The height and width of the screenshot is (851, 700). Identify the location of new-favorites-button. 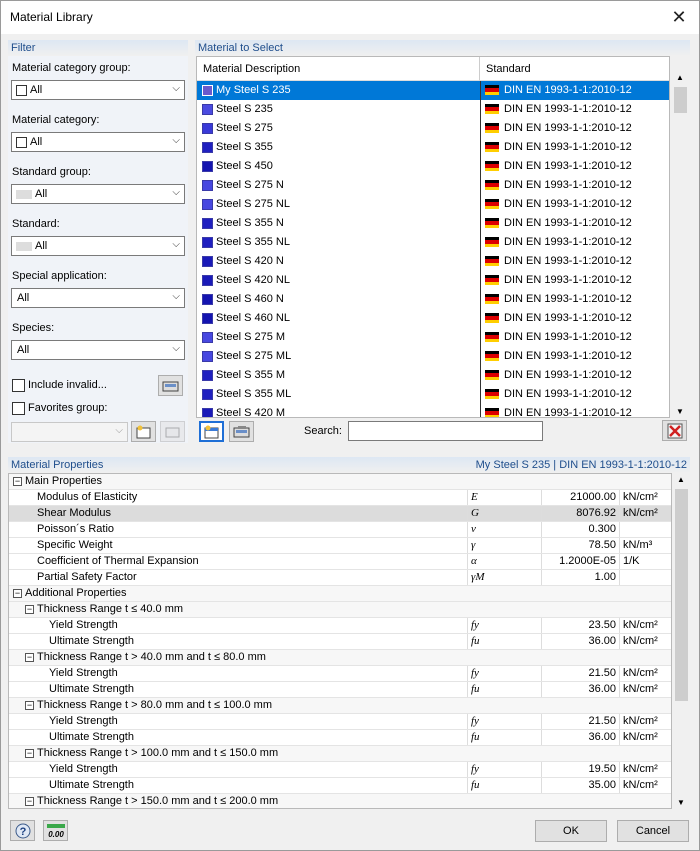
(143, 431).